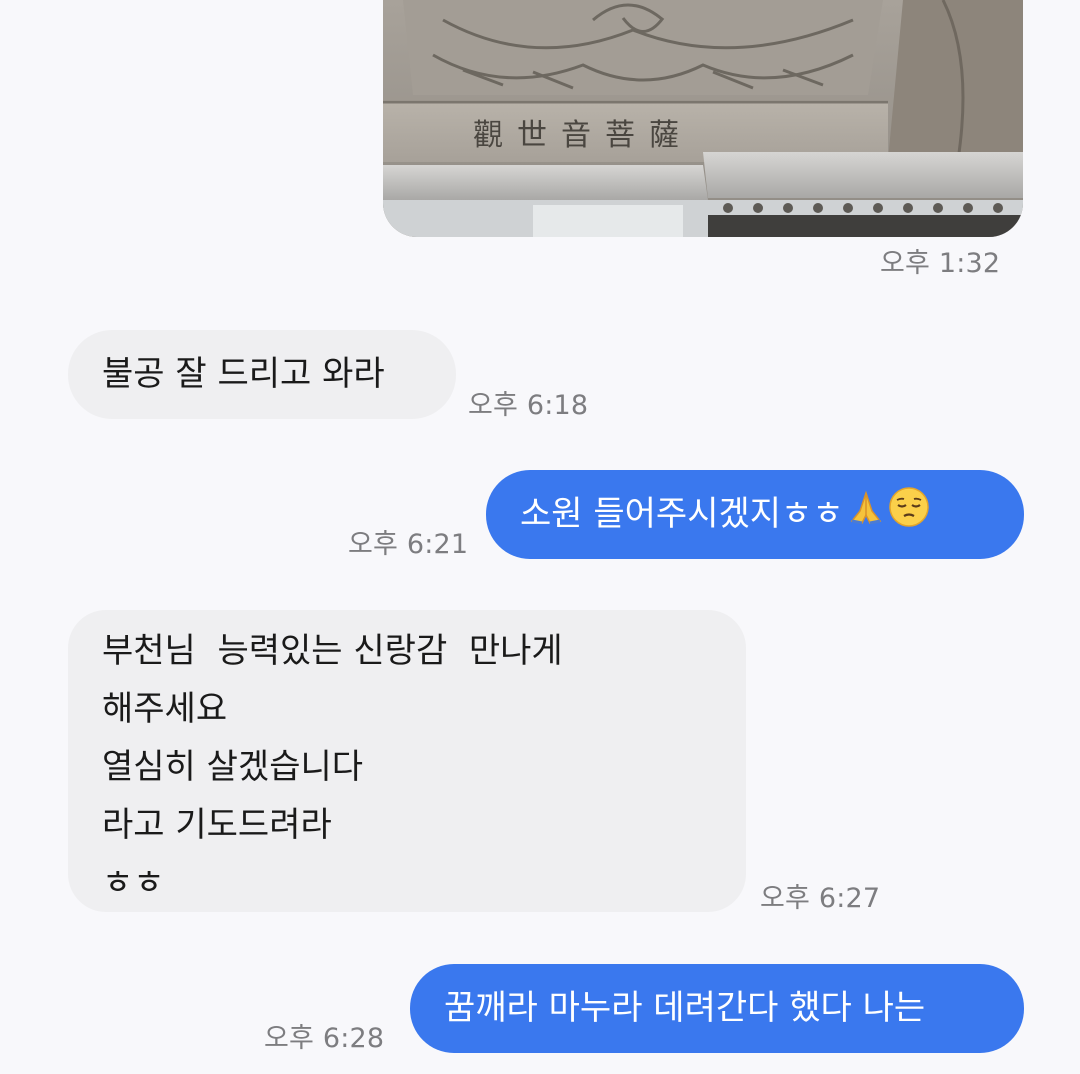 The image size is (1080, 1074). Describe the element at coordinates (820, 898) in the screenshot. I see `timestamp: 오후 6:27` at that location.